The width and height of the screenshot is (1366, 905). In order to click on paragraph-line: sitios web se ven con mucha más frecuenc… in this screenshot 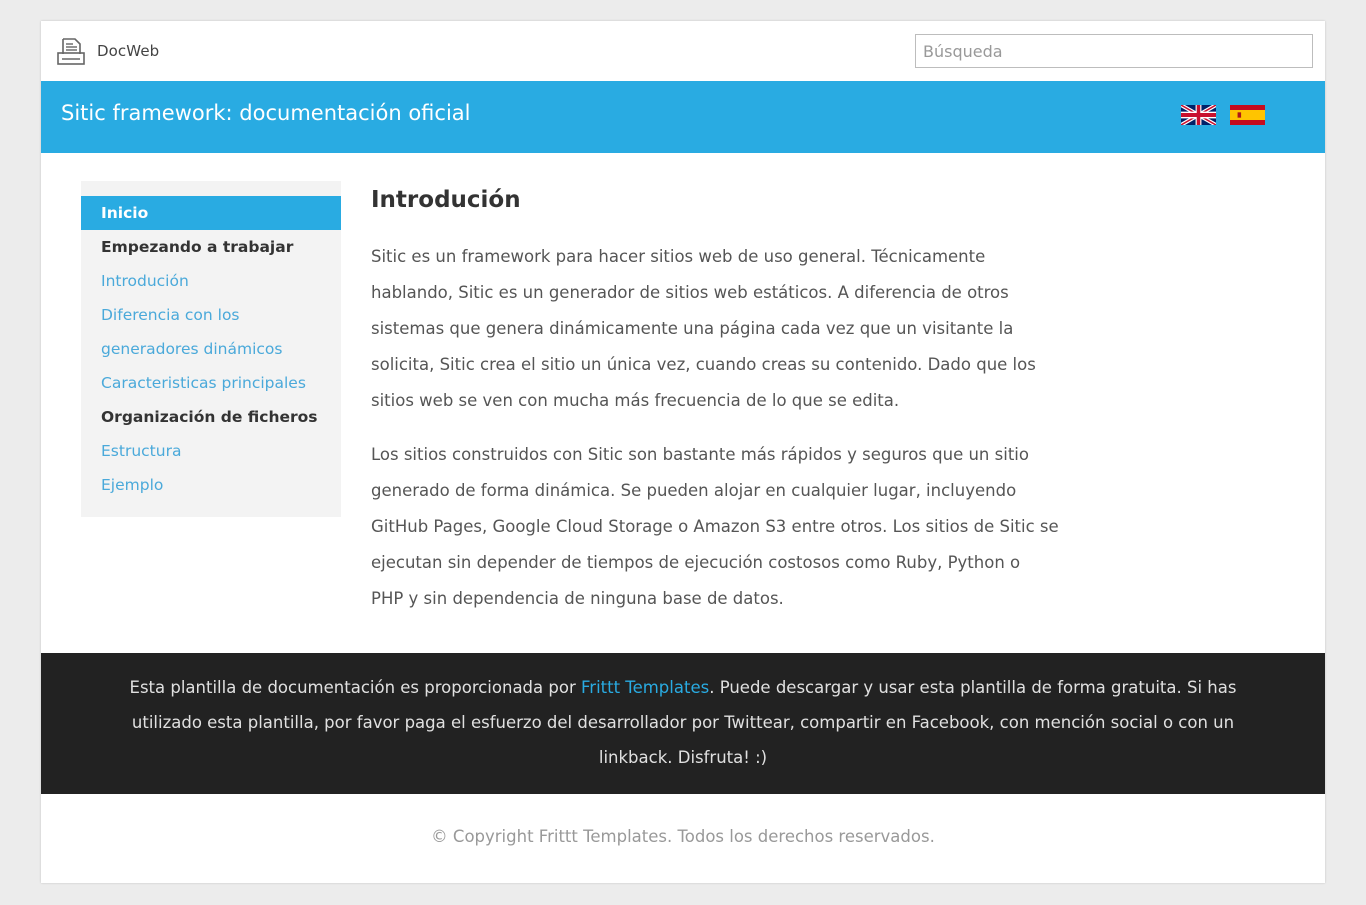, I will do `click(635, 400)`.